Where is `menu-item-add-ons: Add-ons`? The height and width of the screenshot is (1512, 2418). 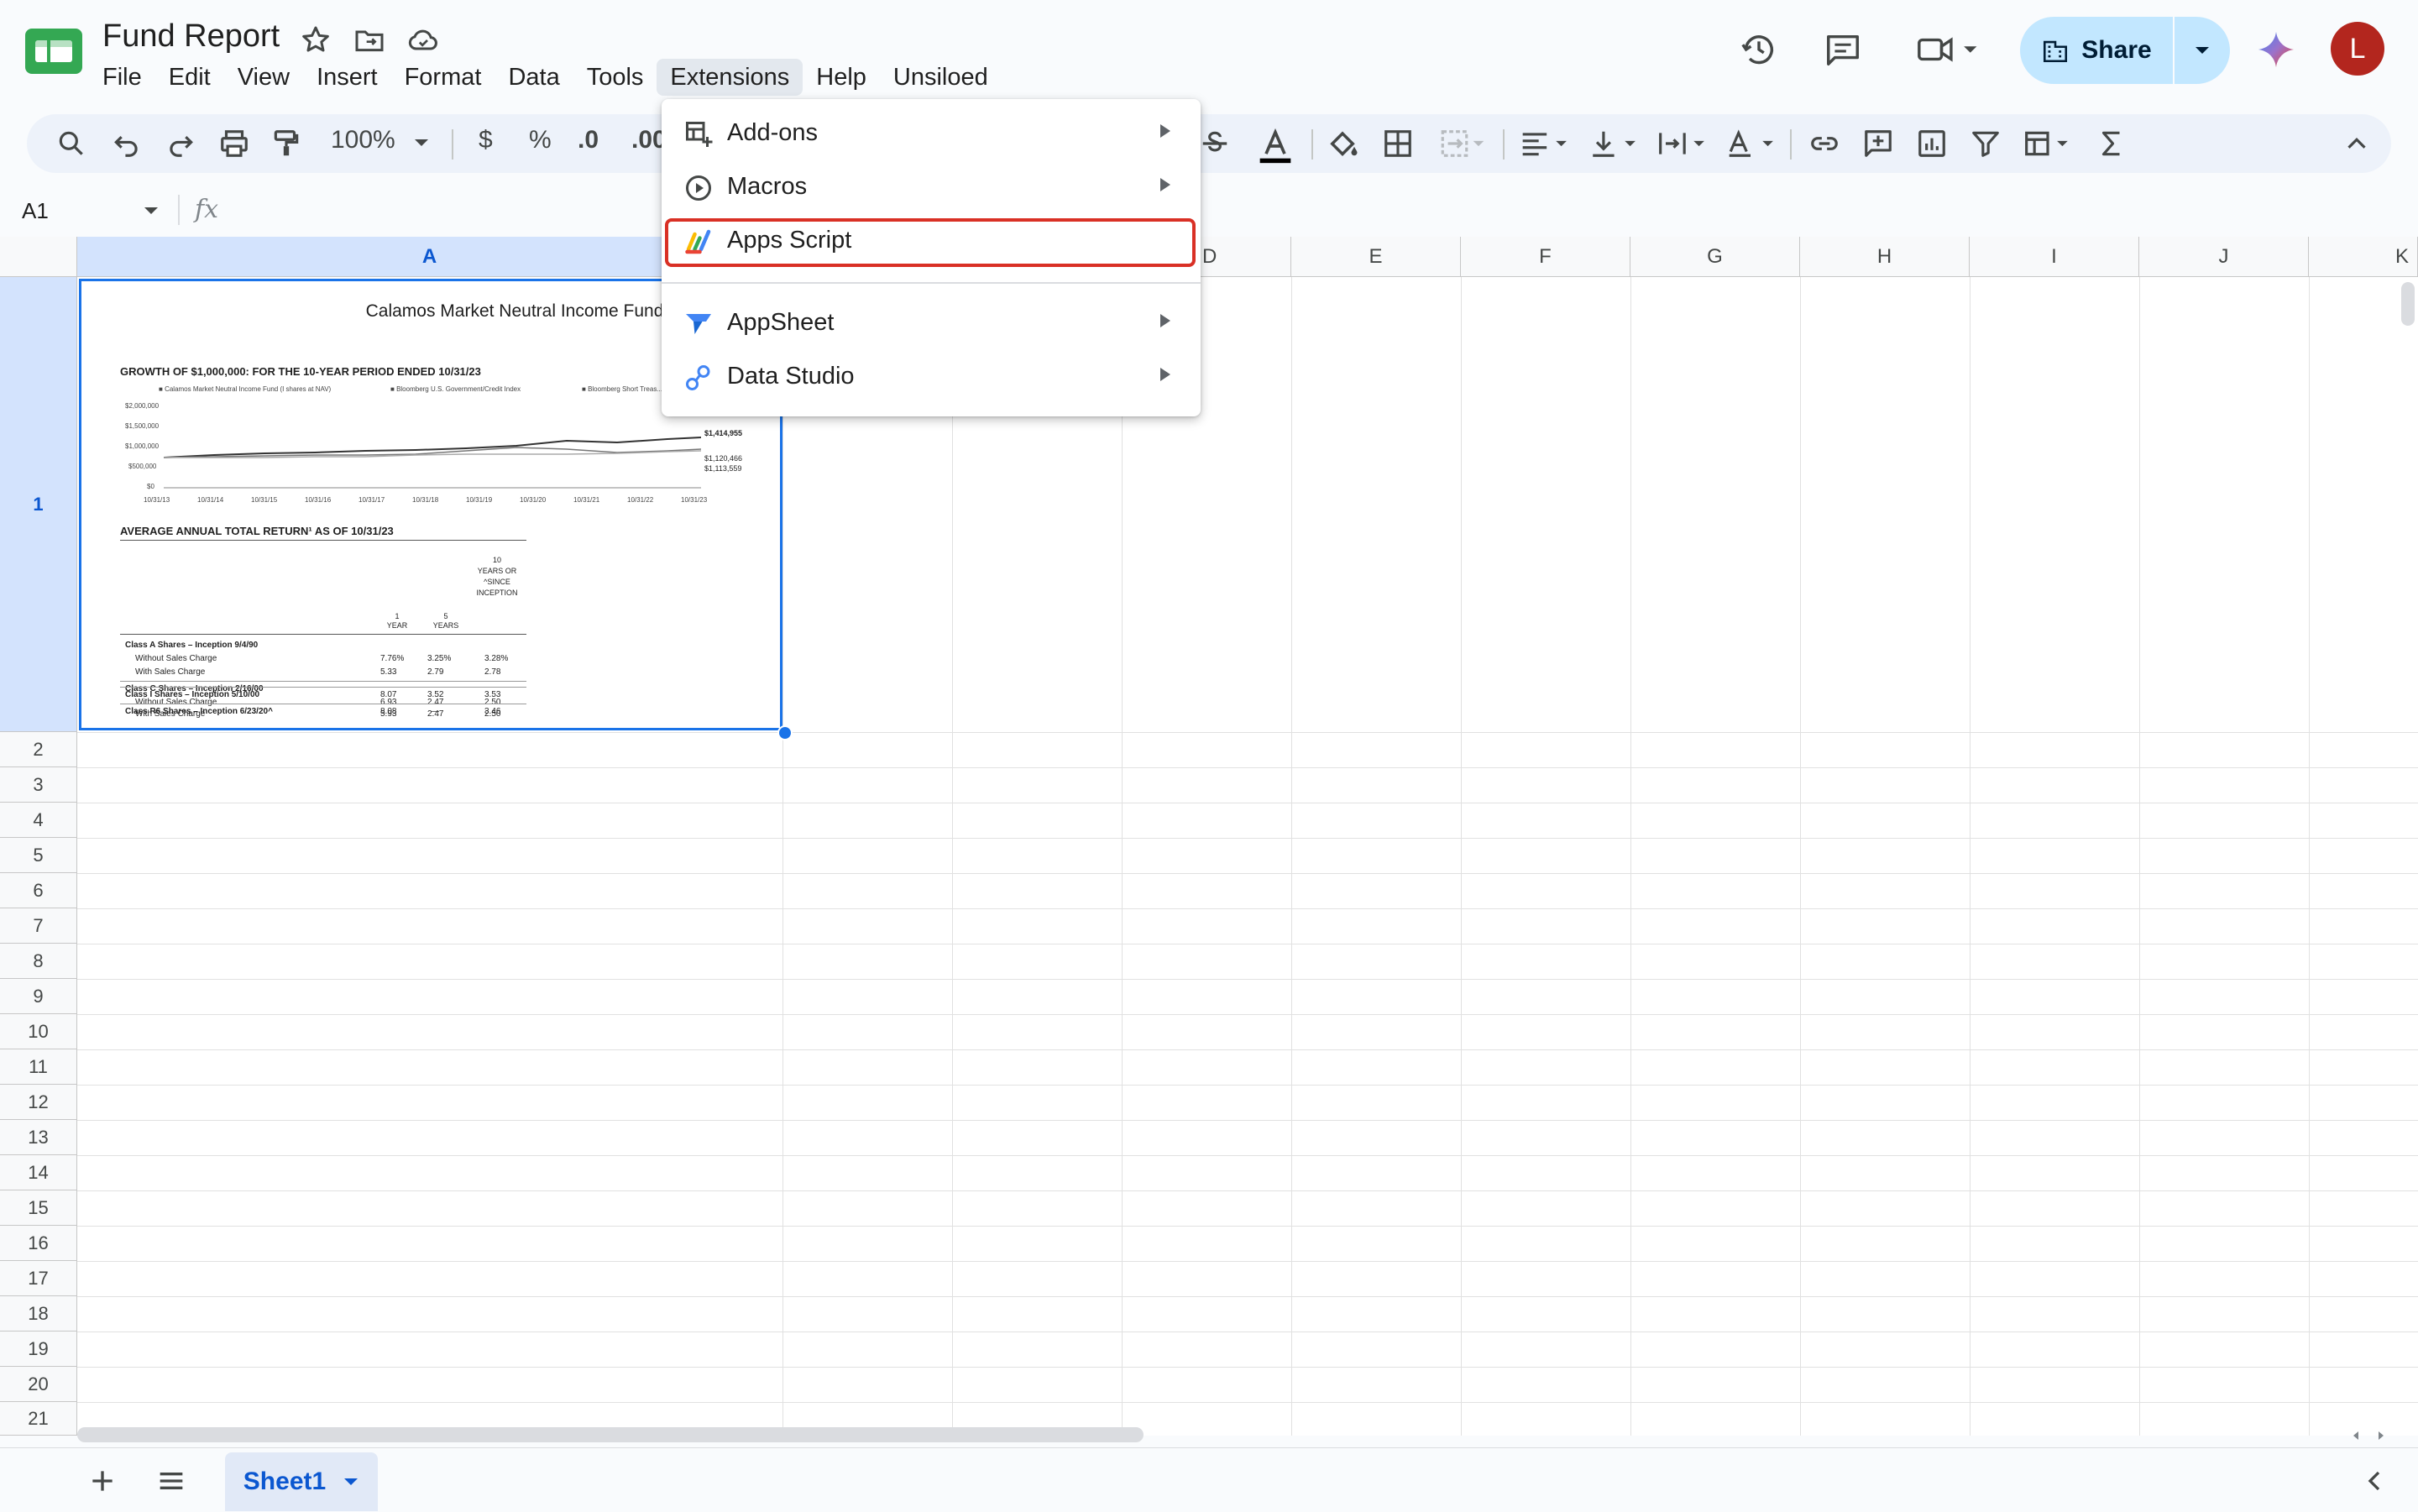
menu-item-add-ons: Add-ons is located at coordinates (931, 134).